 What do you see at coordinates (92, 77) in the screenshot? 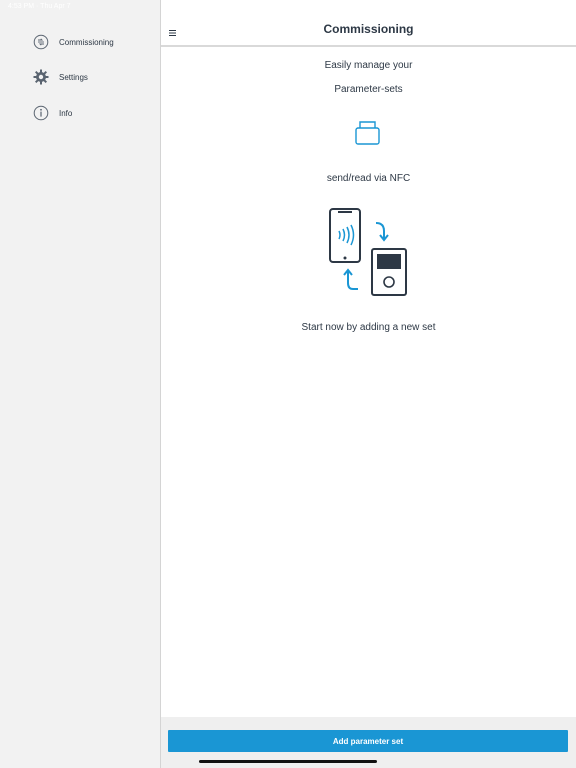
I see `sidebar-item-settings: Settings` at bounding box center [92, 77].